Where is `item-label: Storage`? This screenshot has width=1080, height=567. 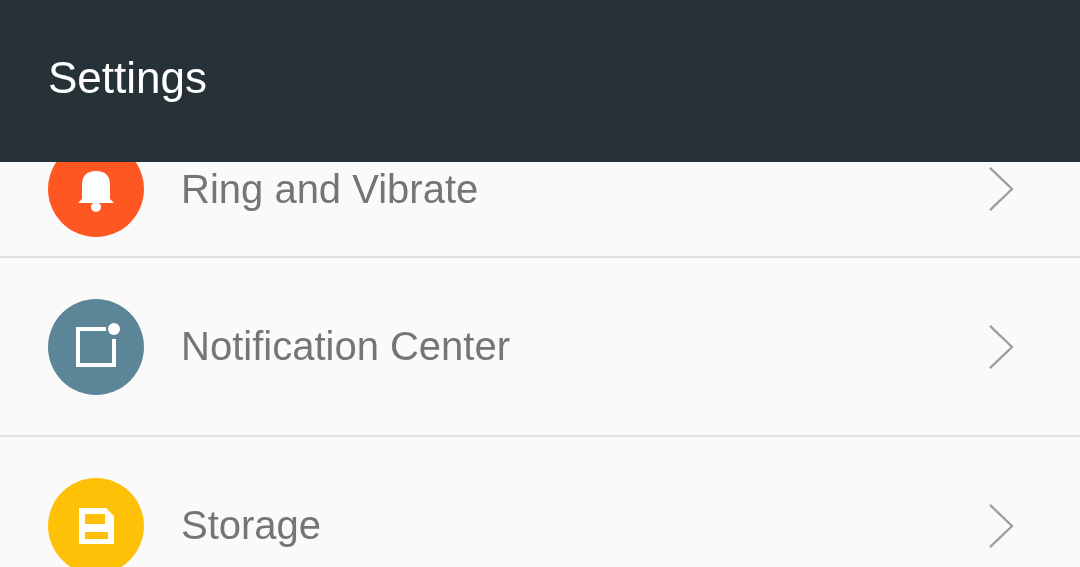
item-label: Storage is located at coordinates (252, 525).